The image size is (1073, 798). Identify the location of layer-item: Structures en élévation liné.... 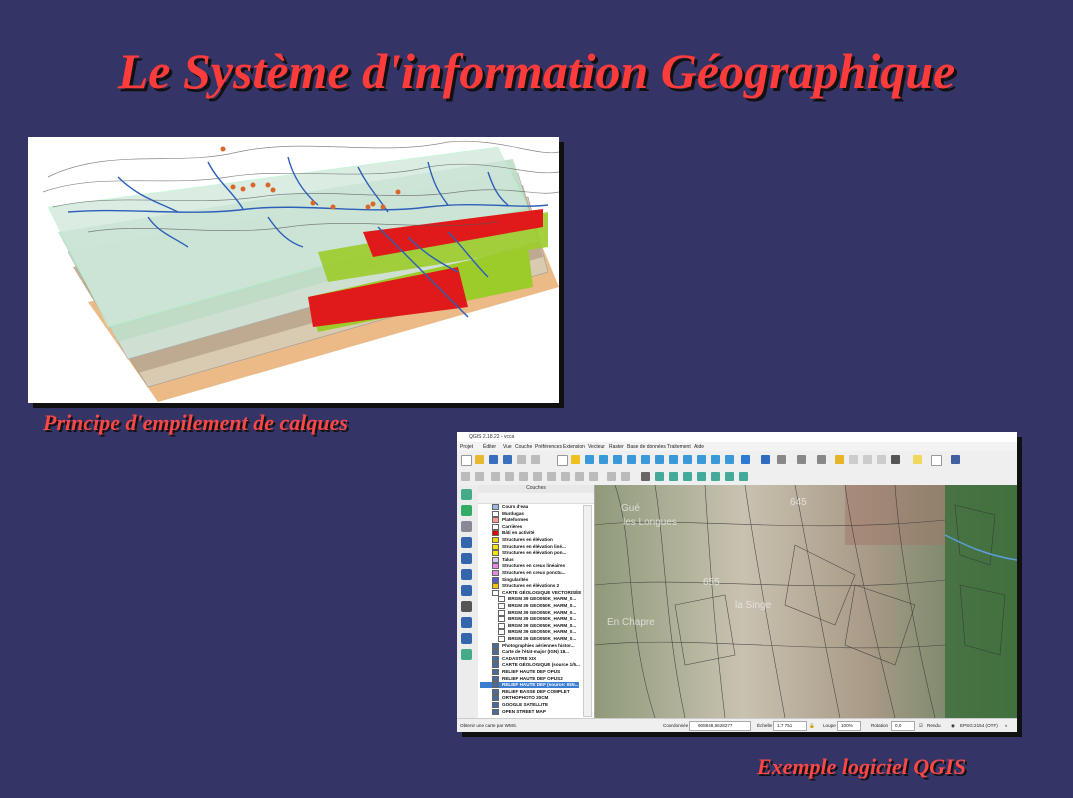
(523, 546).